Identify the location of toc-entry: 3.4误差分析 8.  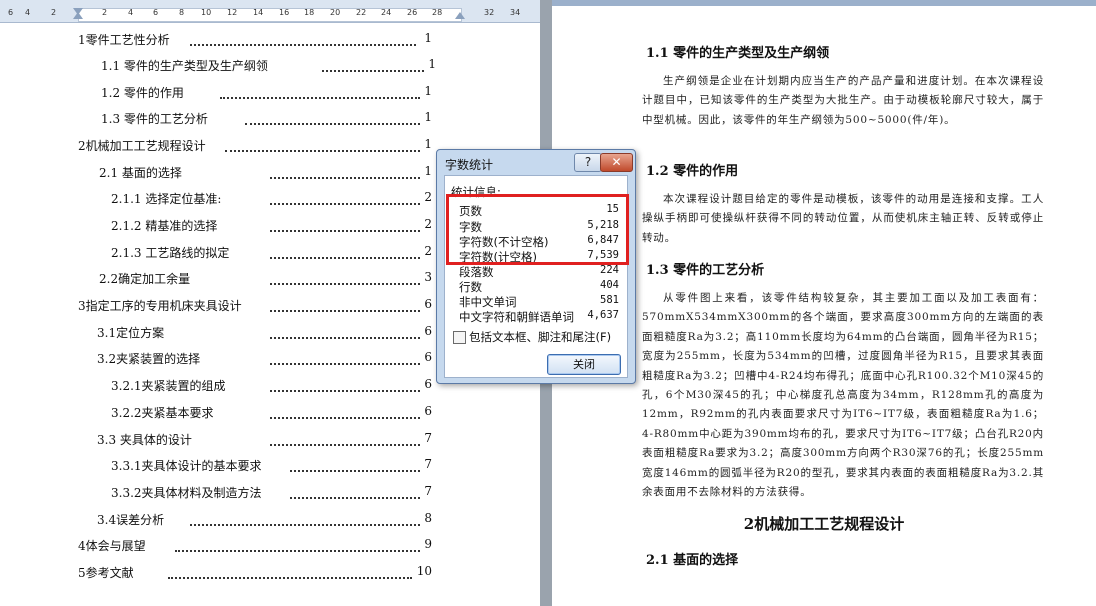
(270, 521).